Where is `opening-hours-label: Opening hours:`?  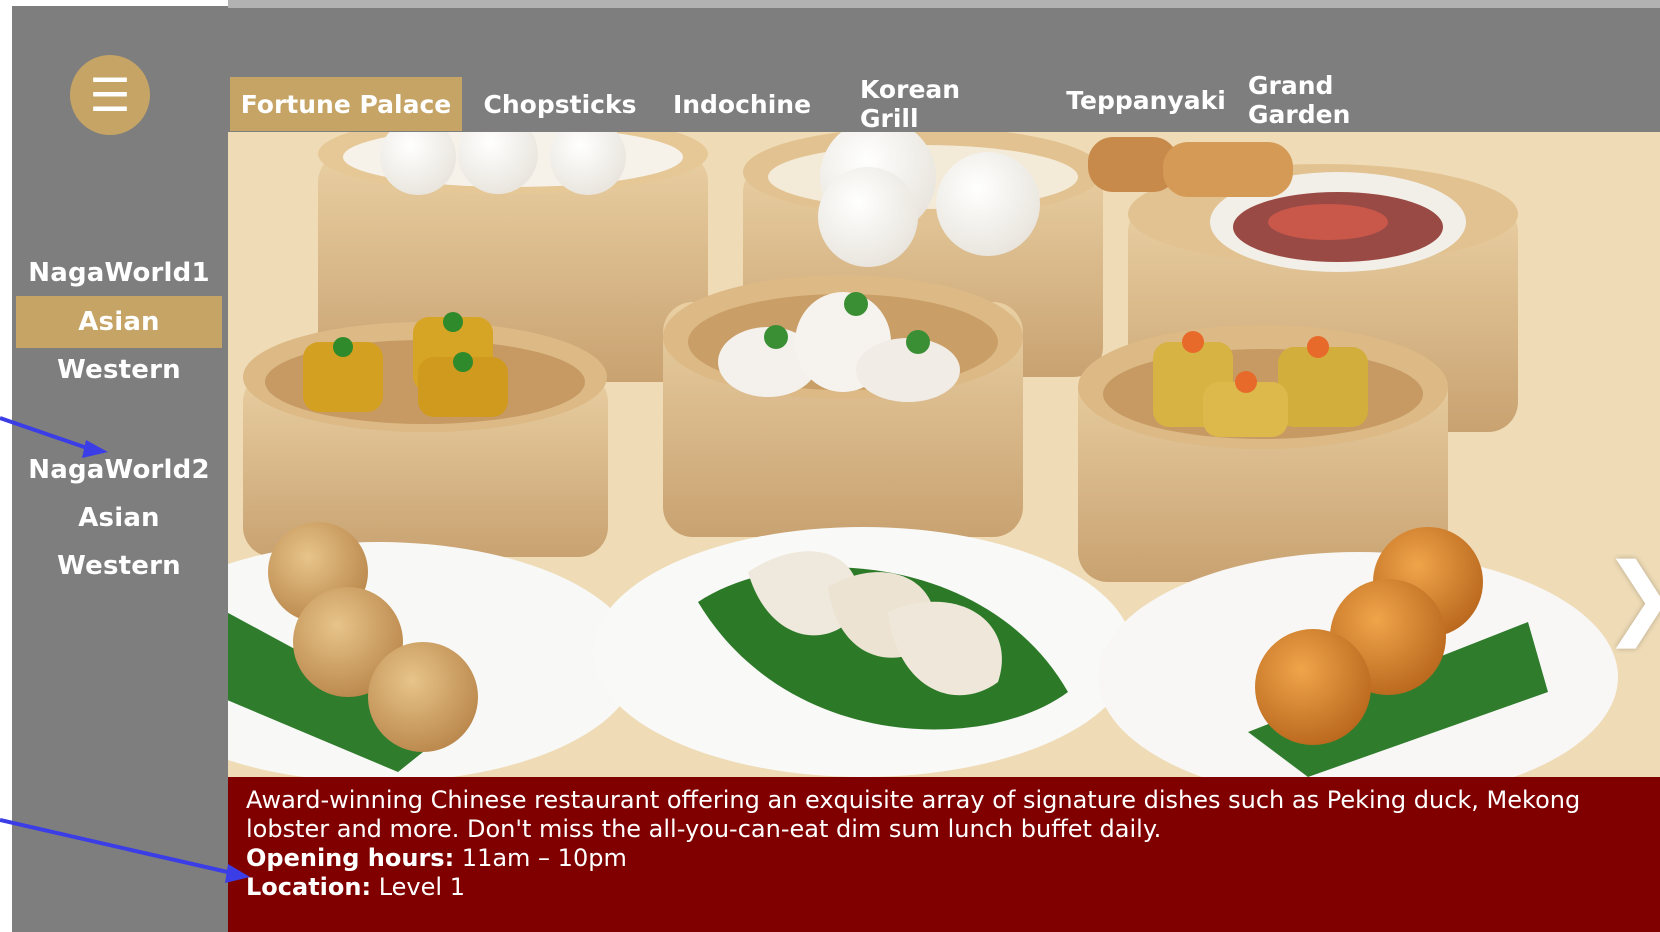 opening-hours-label: Opening hours: is located at coordinates (350, 858).